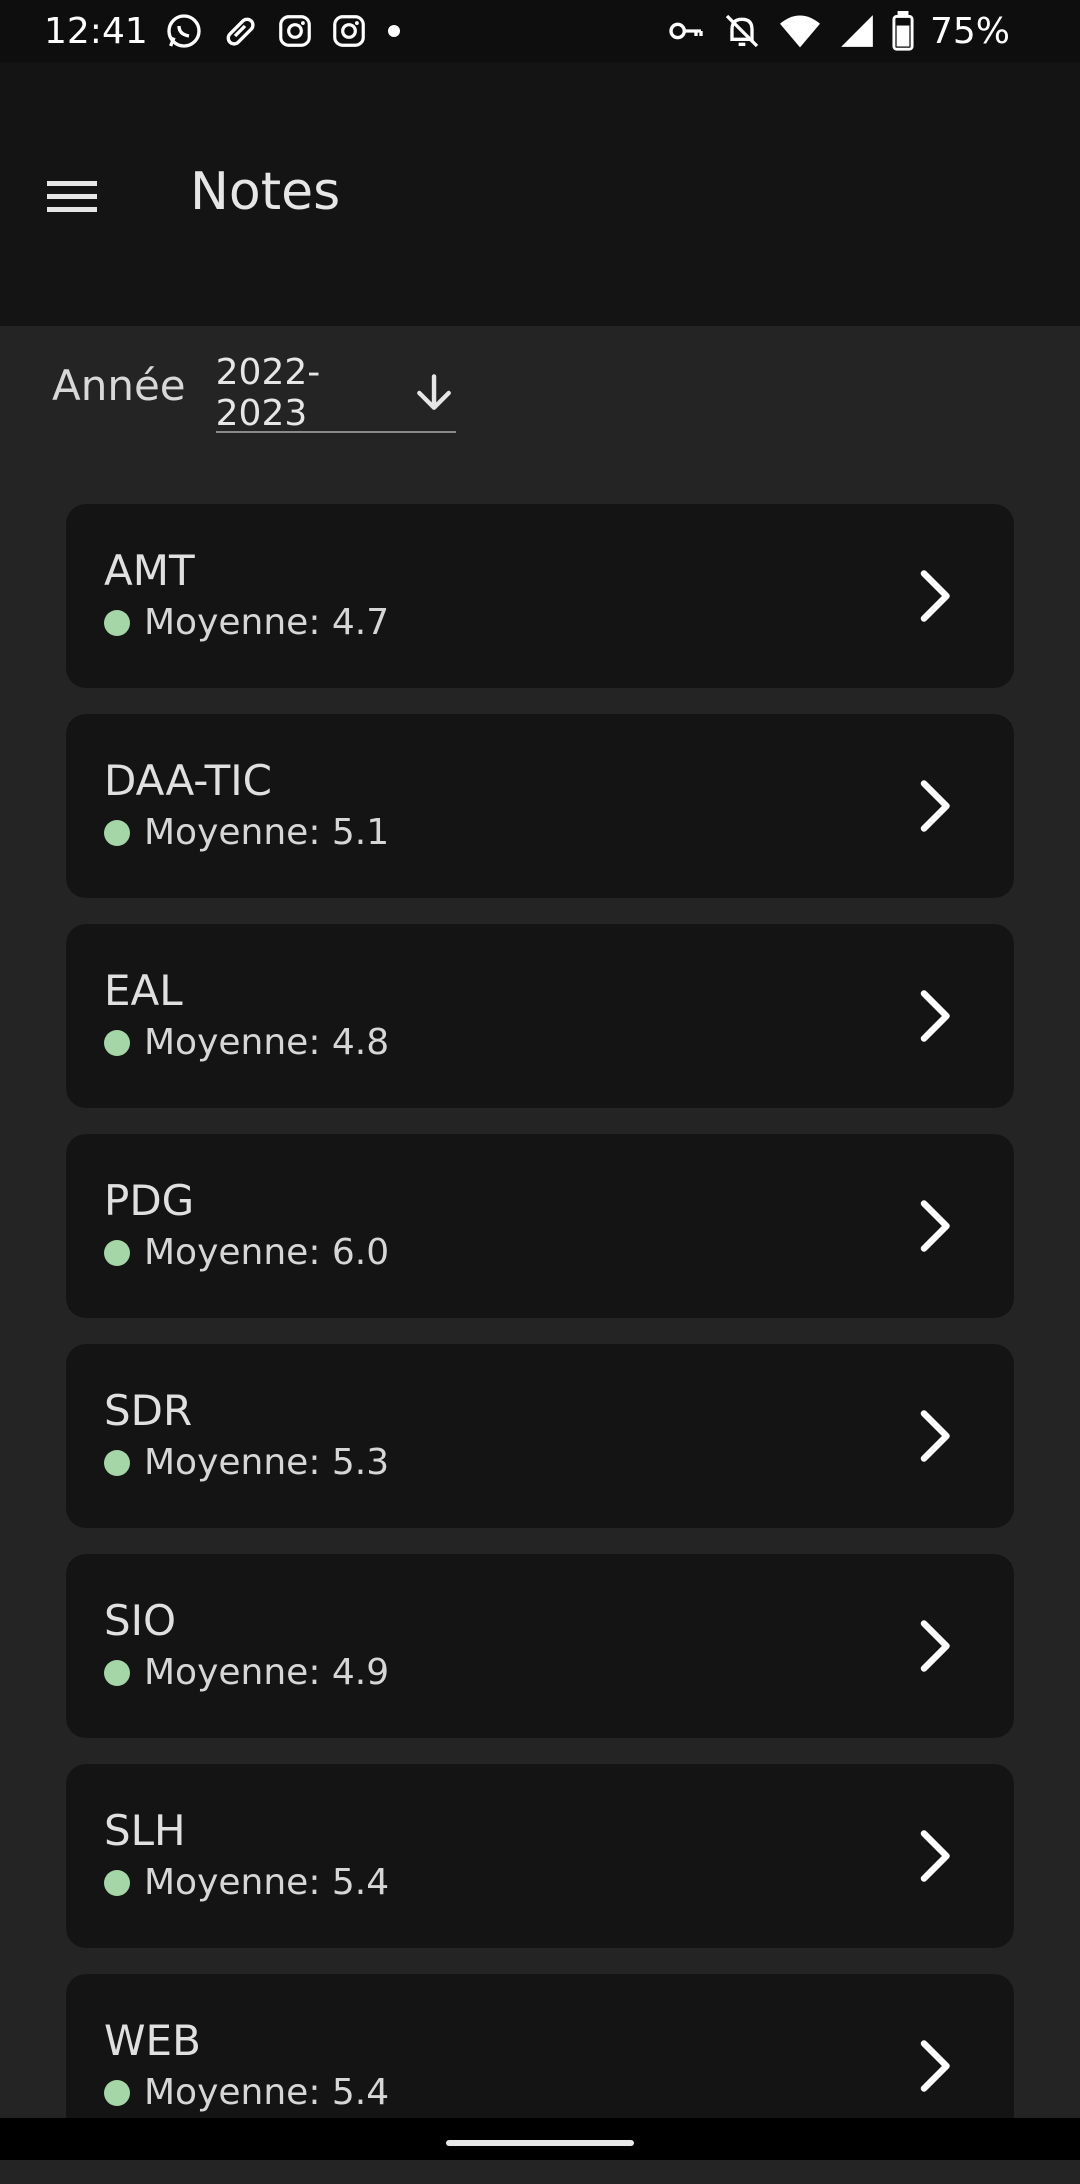 The width and height of the screenshot is (1080, 2184). I want to click on average-text: Moyenne: 4.7, so click(267, 622).